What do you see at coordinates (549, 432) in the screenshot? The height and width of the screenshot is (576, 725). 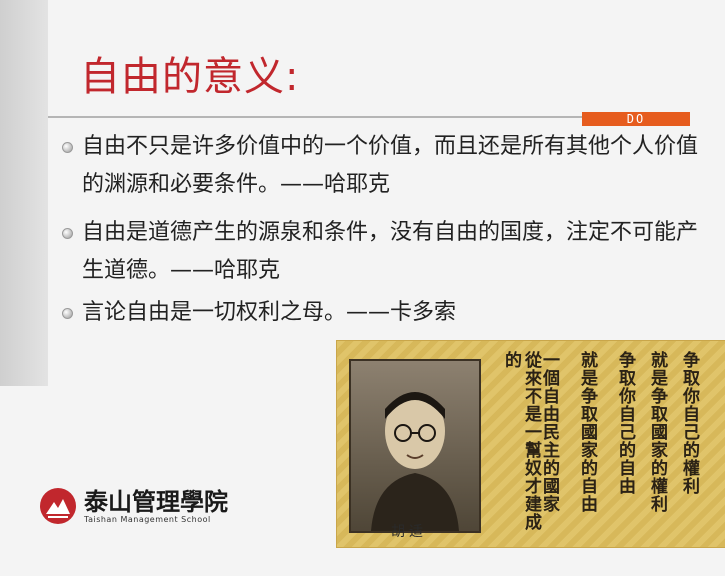 I see `quote-column: 一個自由民主的國家` at bounding box center [549, 432].